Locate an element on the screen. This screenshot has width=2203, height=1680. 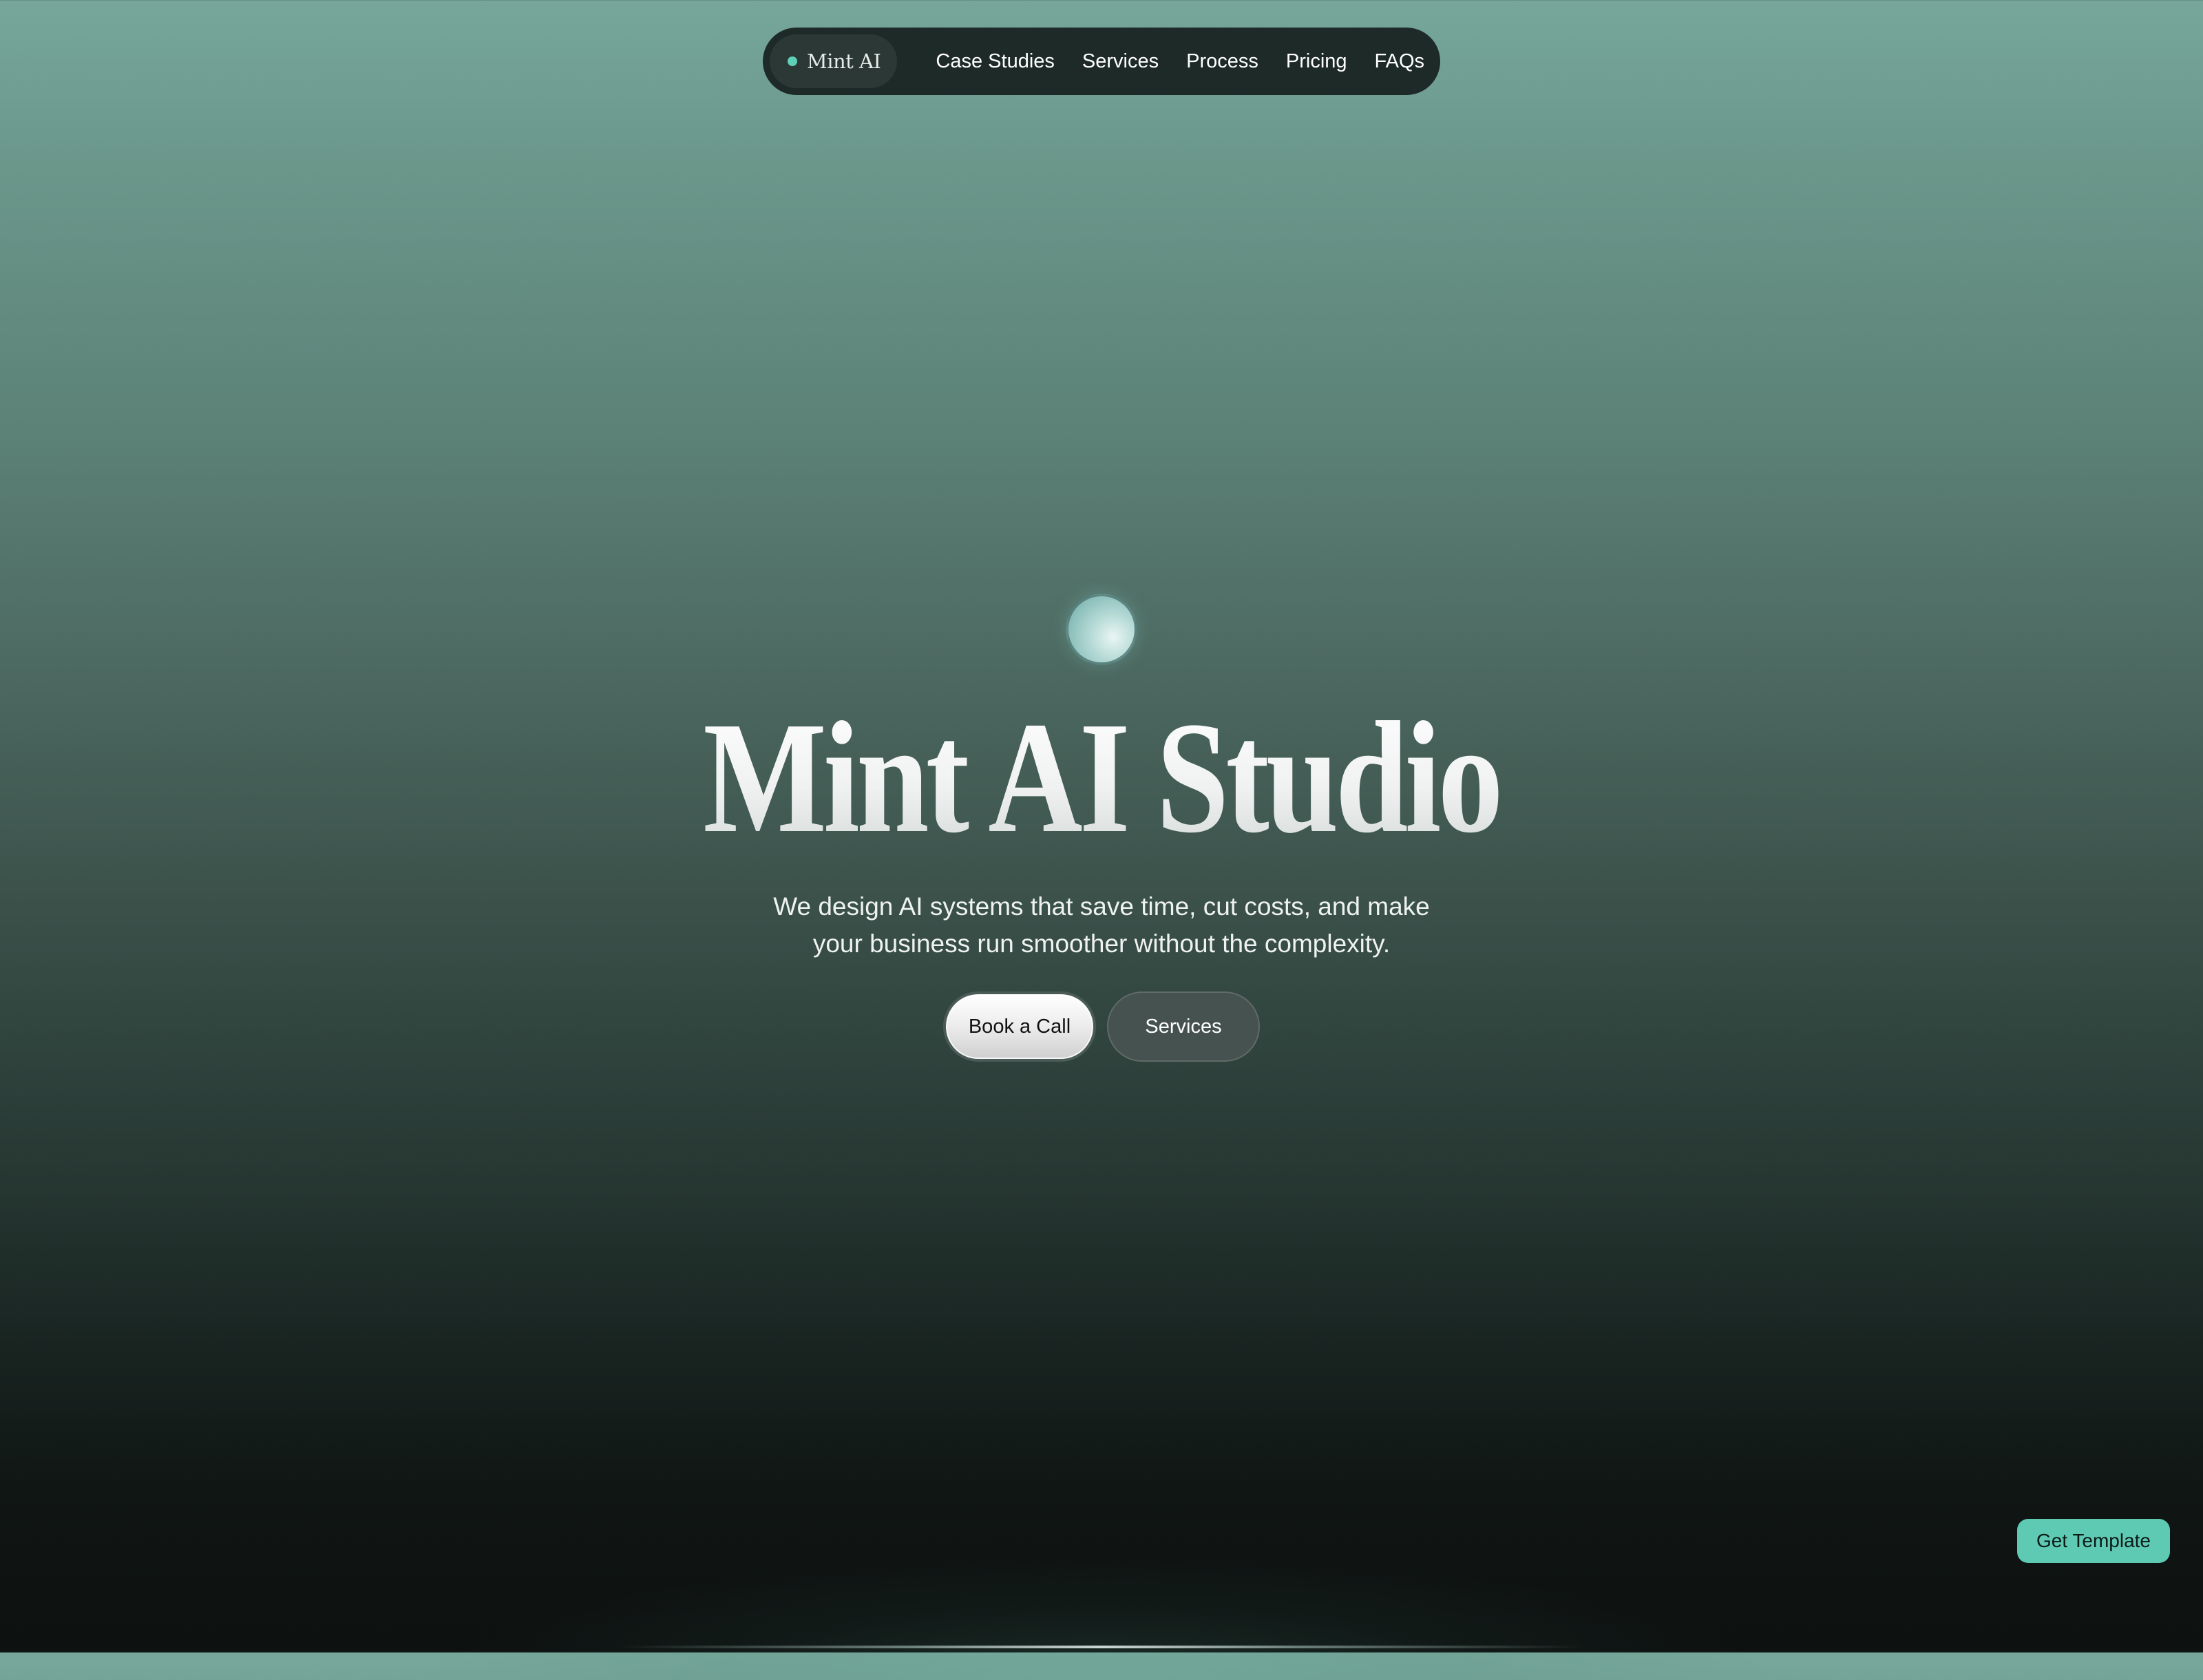
services-button: Services is located at coordinates (1183, 1026).